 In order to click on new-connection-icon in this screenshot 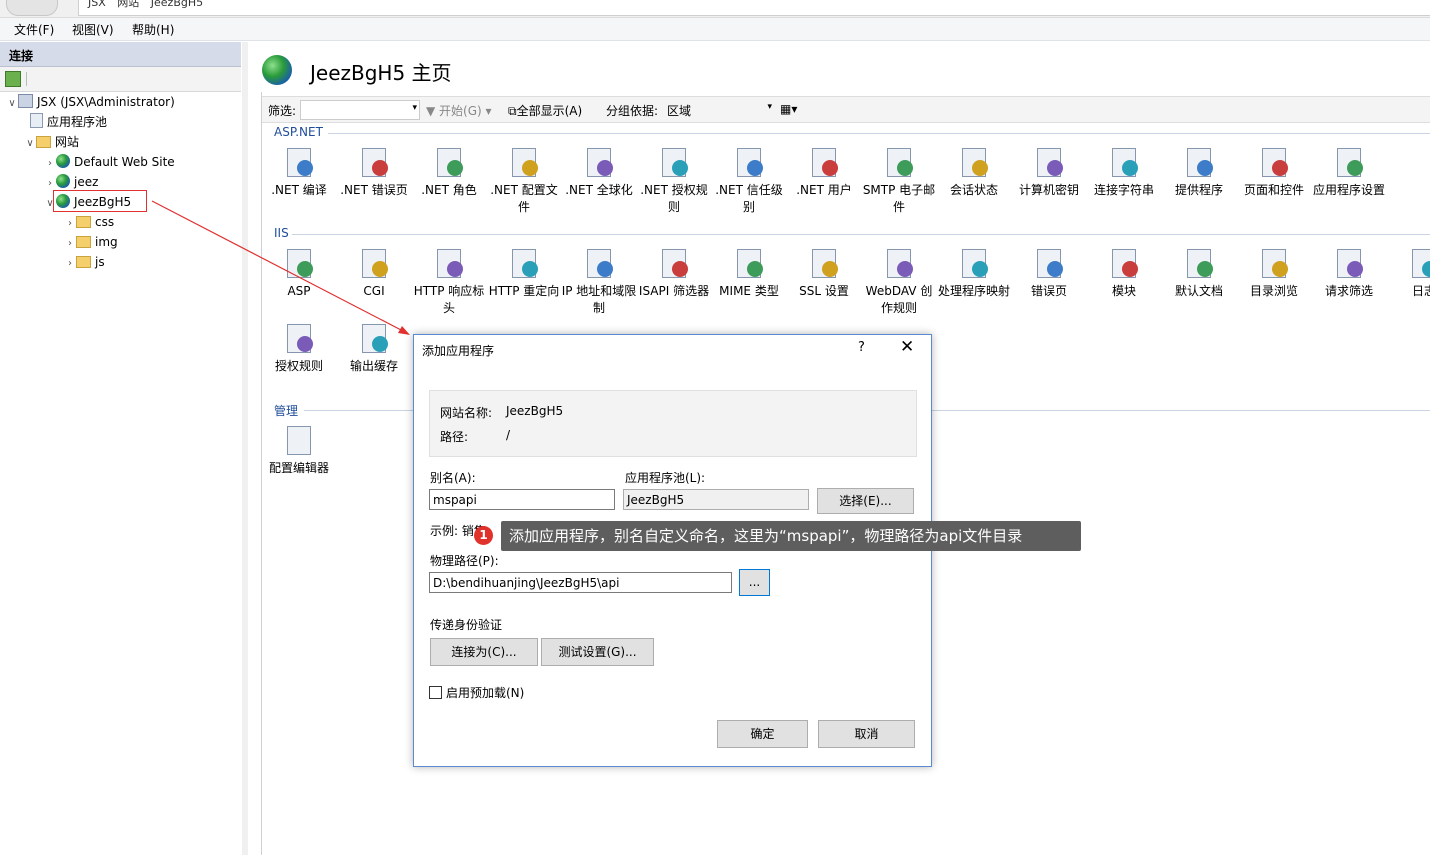, I will do `click(13, 79)`.